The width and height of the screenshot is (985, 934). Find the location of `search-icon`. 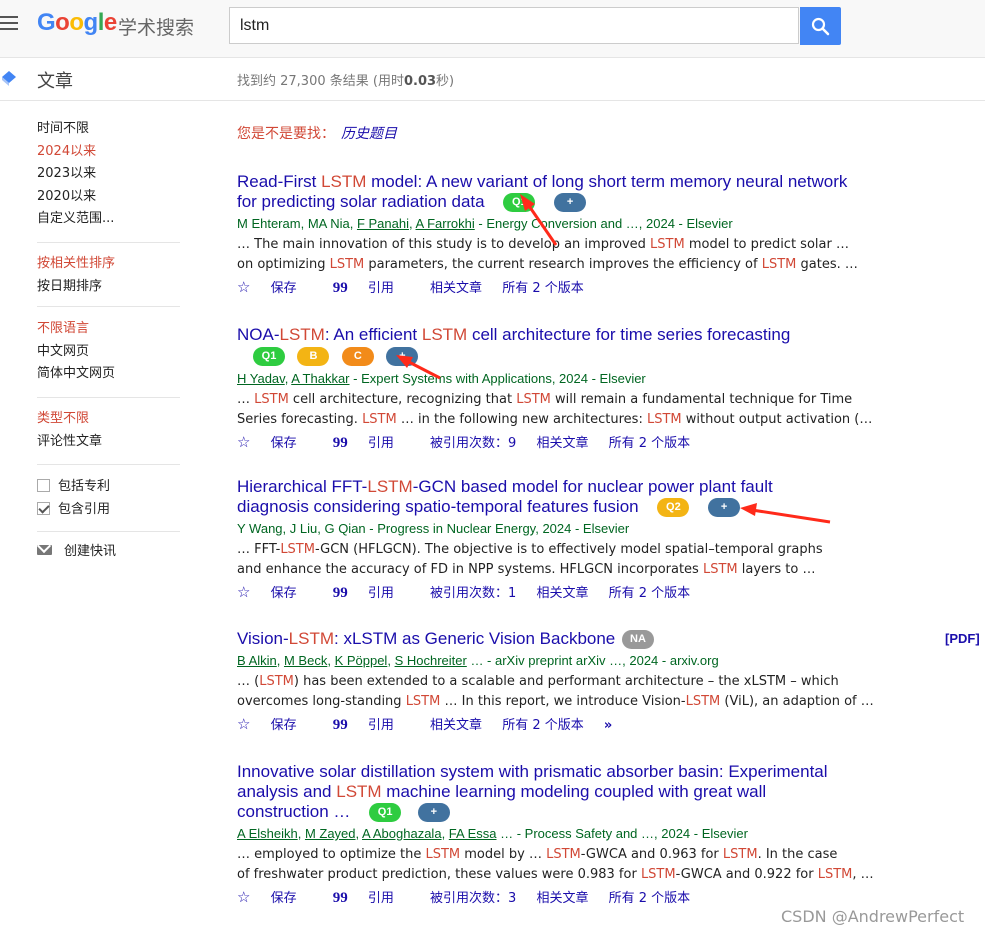

search-icon is located at coordinates (820, 26).